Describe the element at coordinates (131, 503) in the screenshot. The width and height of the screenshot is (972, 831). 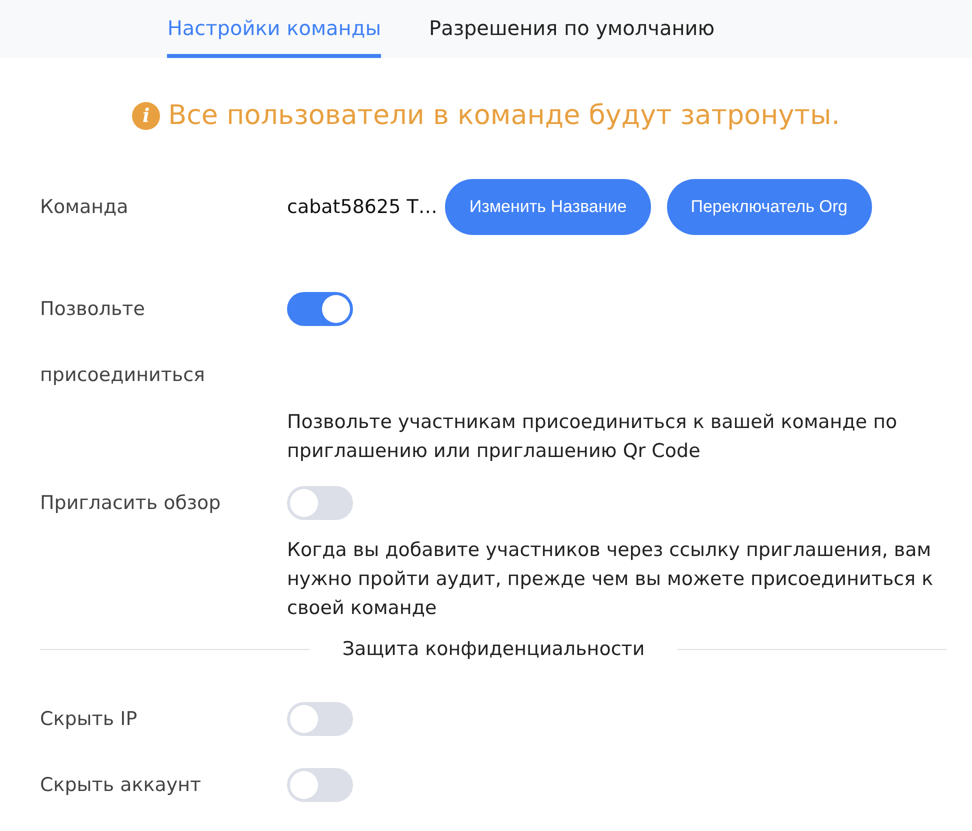
I see `setting-label: Пригласить обзор` at that location.